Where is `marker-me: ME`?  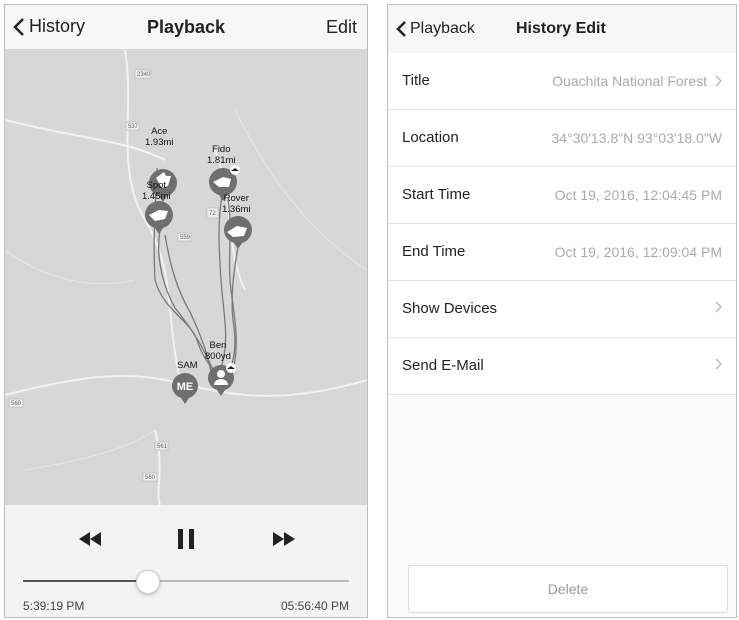 marker-me: ME is located at coordinates (185, 388).